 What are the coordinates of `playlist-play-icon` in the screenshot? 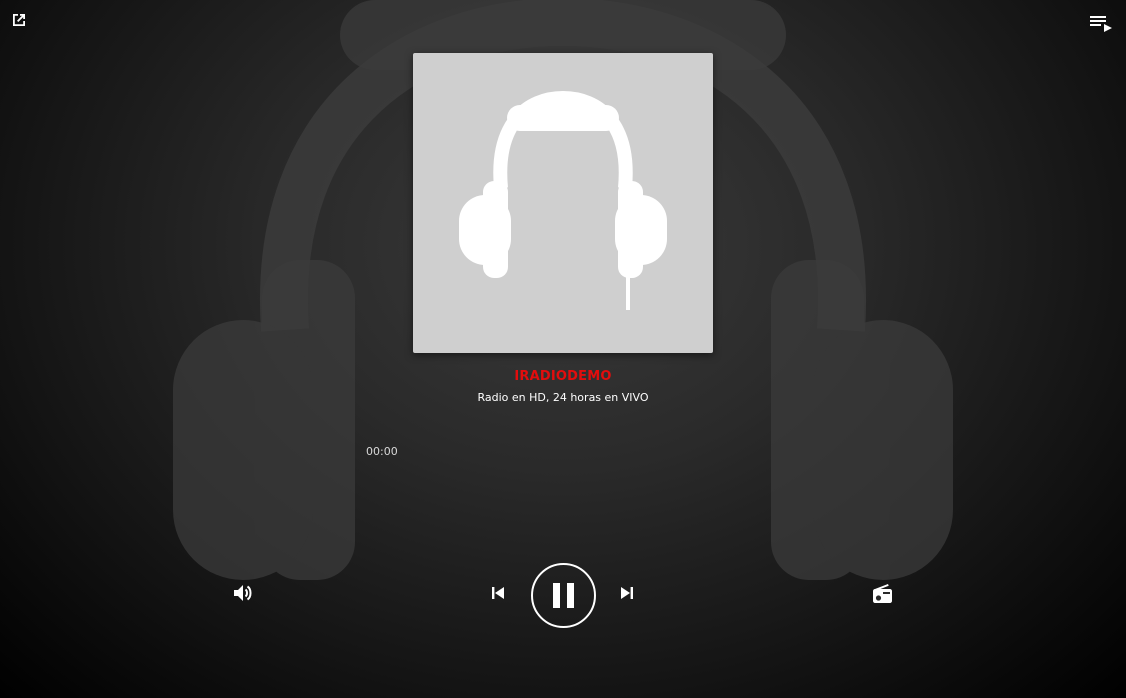 It's located at (1102, 24).